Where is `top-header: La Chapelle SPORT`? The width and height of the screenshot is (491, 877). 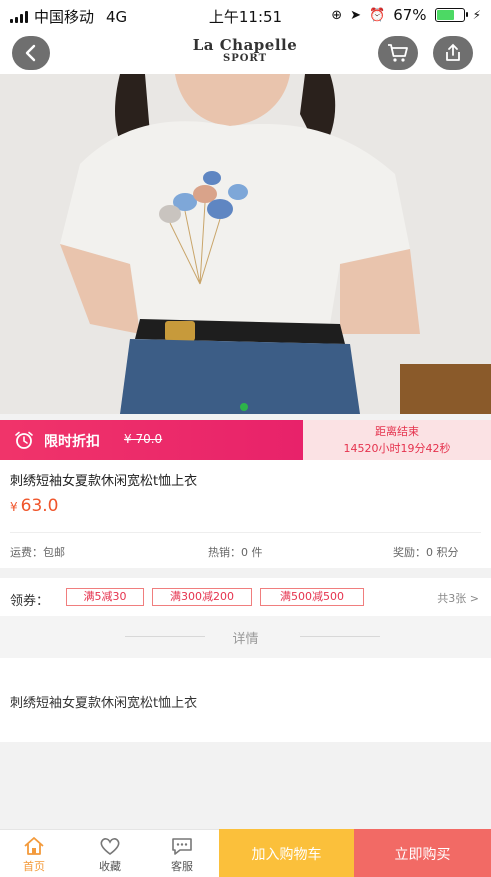
top-header: La Chapelle SPORT is located at coordinates (245, 52).